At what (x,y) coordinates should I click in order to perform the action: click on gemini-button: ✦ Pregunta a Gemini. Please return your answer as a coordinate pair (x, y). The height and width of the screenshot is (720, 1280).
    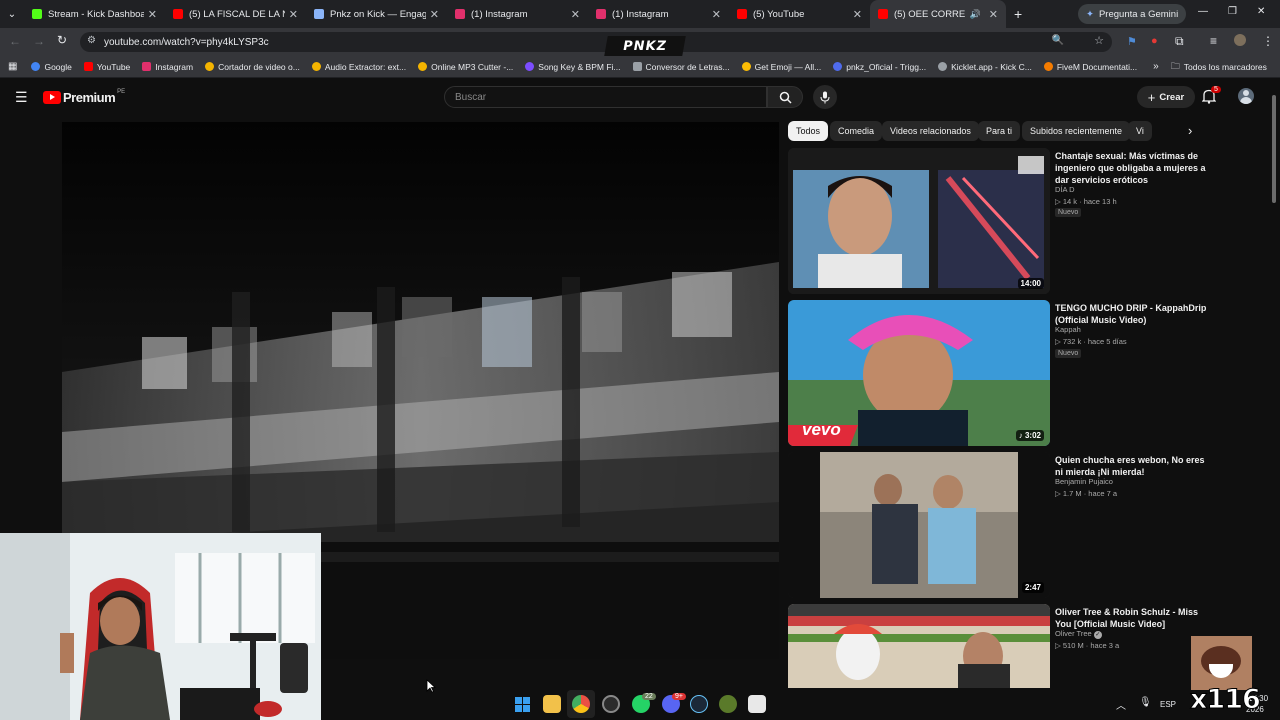
    Looking at the image, I should click on (1132, 14).